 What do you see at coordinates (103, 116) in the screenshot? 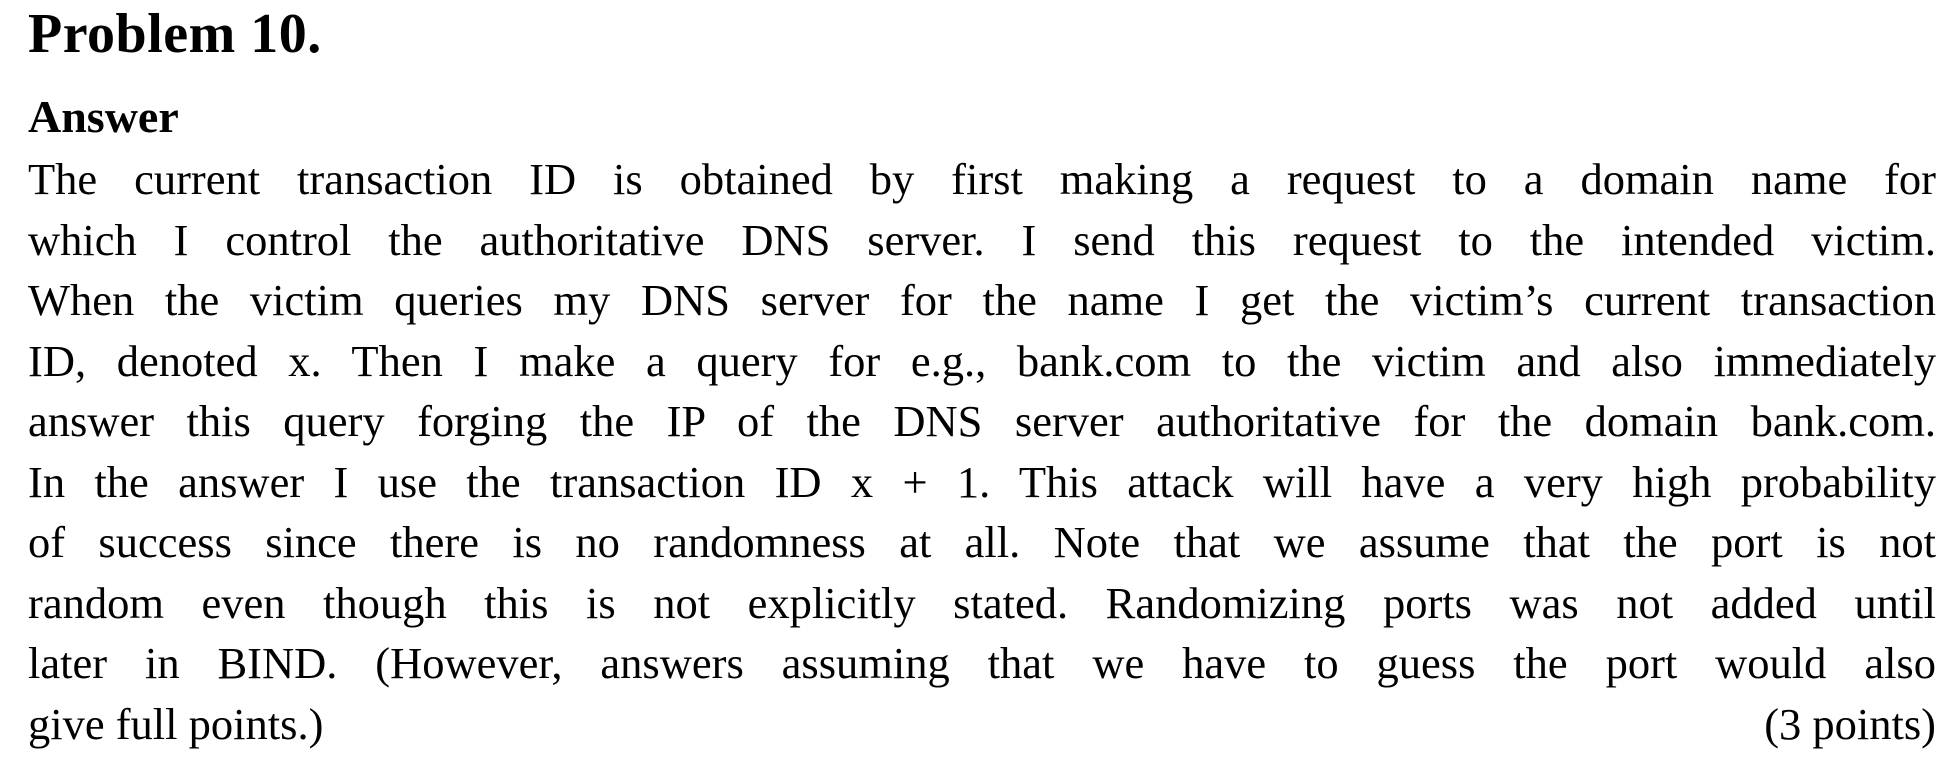
I see `answer-heading: Answer` at bounding box center [103, 116].